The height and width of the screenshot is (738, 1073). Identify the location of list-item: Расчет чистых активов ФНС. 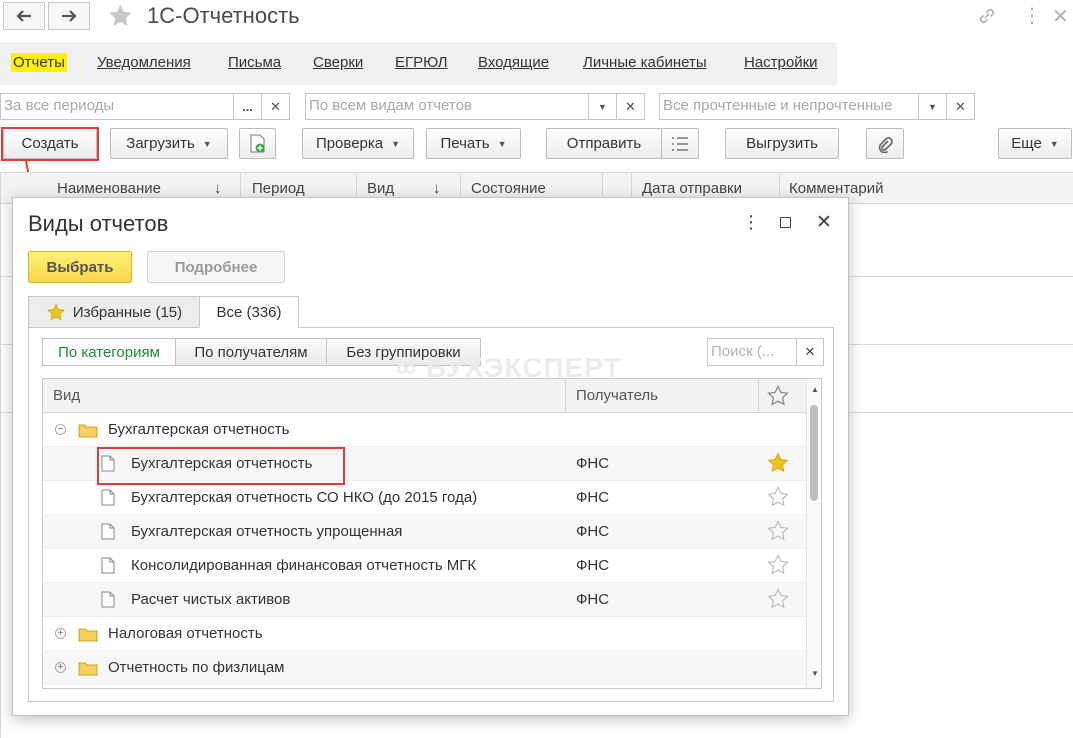
(424, 600).